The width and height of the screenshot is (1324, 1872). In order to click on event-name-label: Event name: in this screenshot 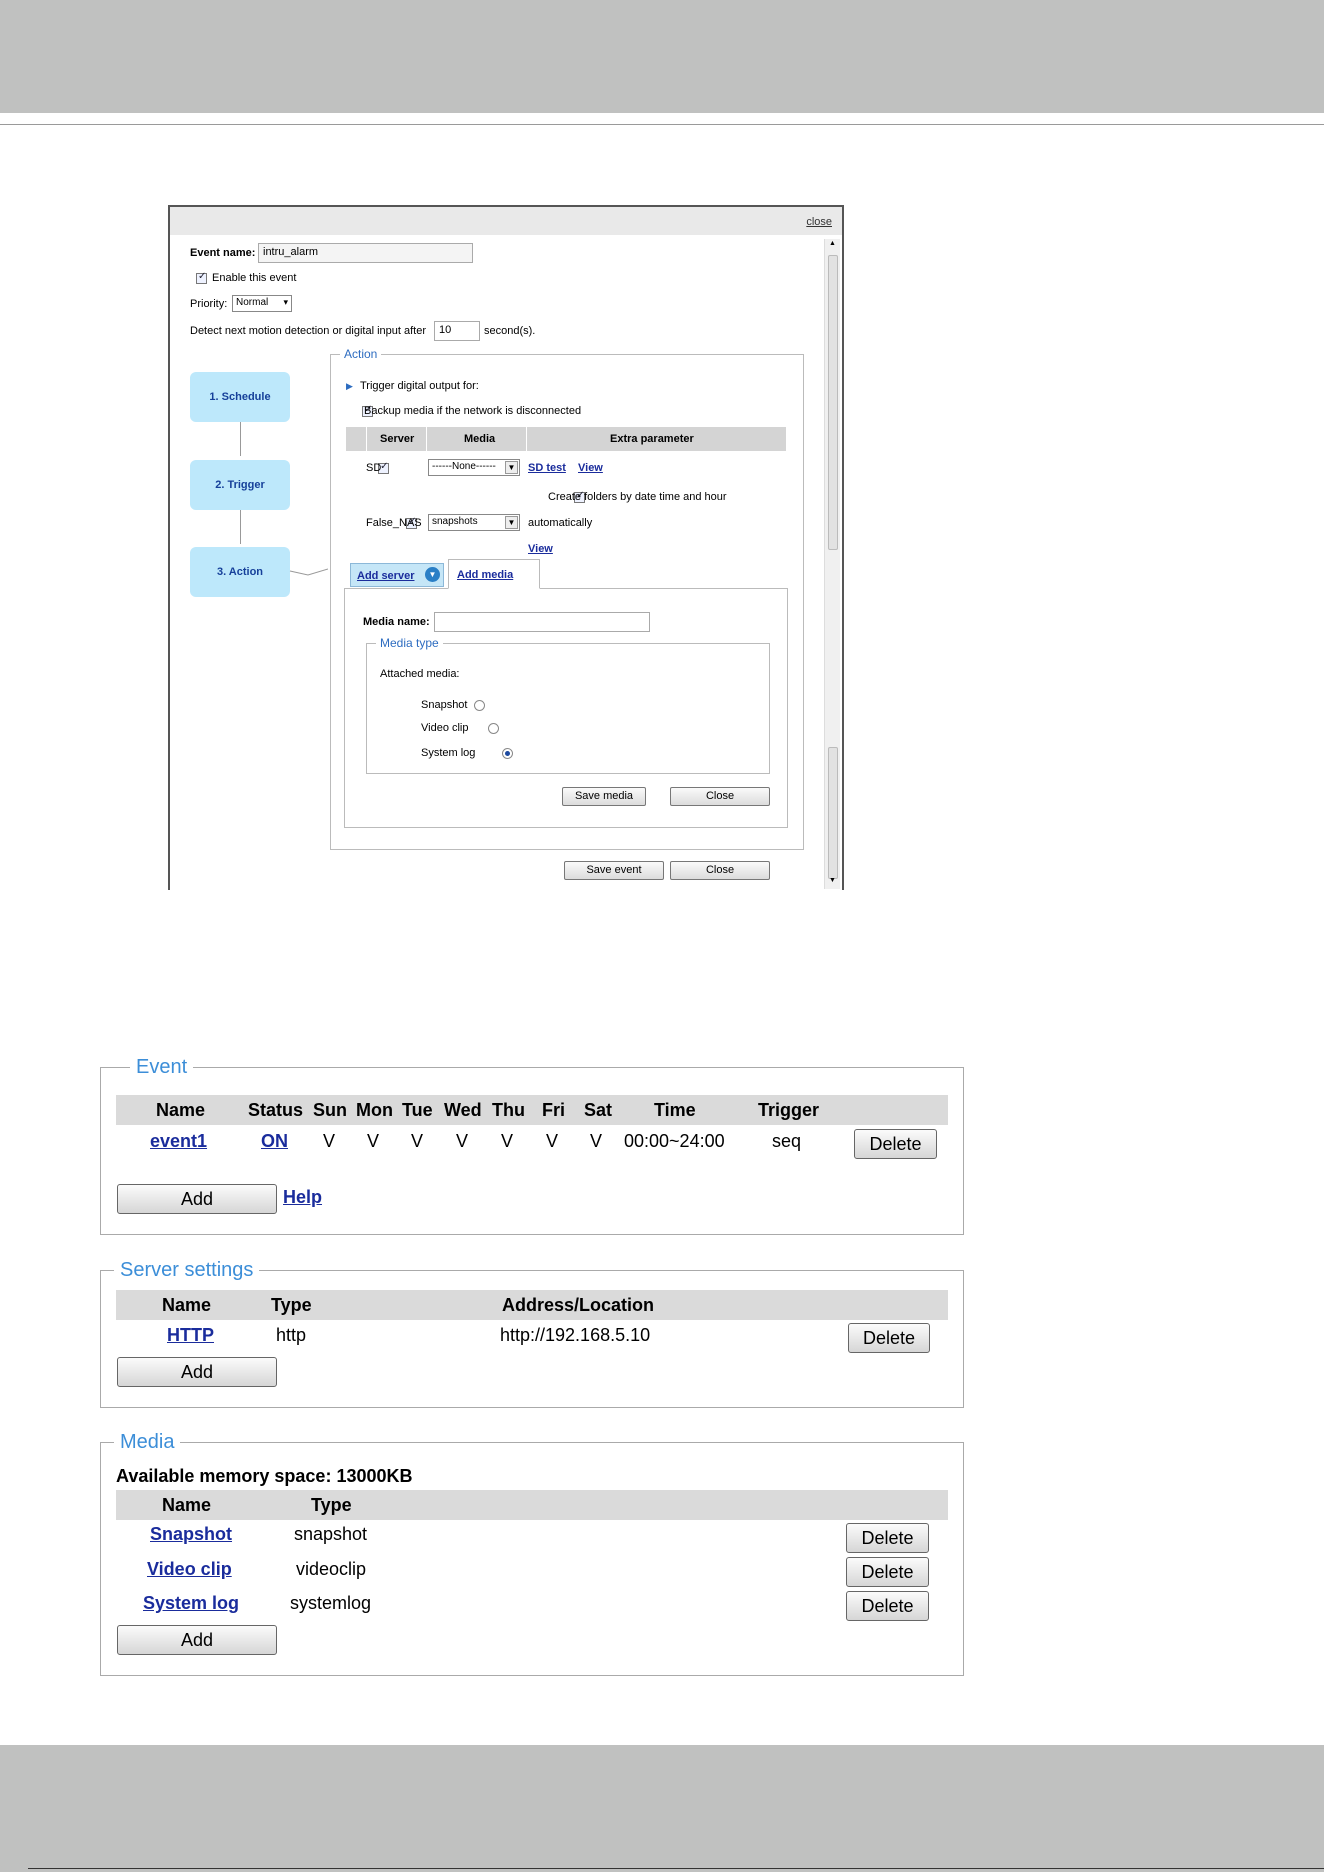, I will do `click(223, 253)`.